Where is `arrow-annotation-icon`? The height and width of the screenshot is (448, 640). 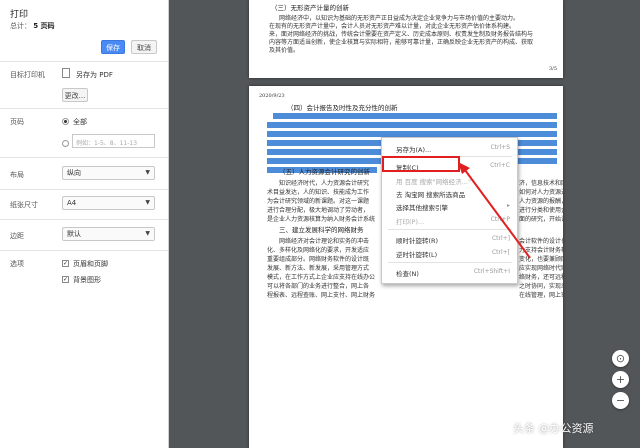 arrow-annotation-icon is located at coordinates (494, 210).